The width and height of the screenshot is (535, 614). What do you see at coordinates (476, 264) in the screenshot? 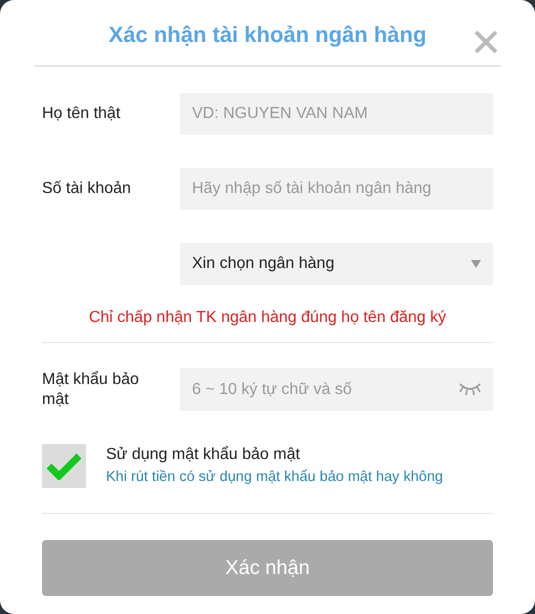
I see `caret-icon` at bounding box center [476, 264].